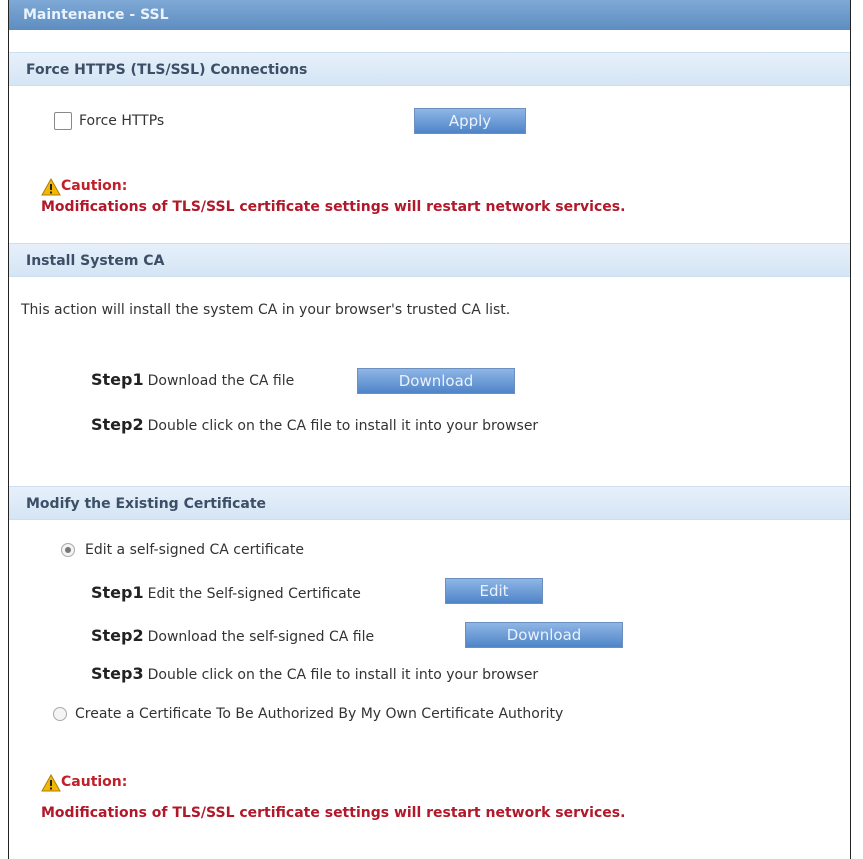 The width and height of the screenshot is (863, 859). I want to click on modify-cert-header: Modify the Existing Certificate, so click(429, 503).